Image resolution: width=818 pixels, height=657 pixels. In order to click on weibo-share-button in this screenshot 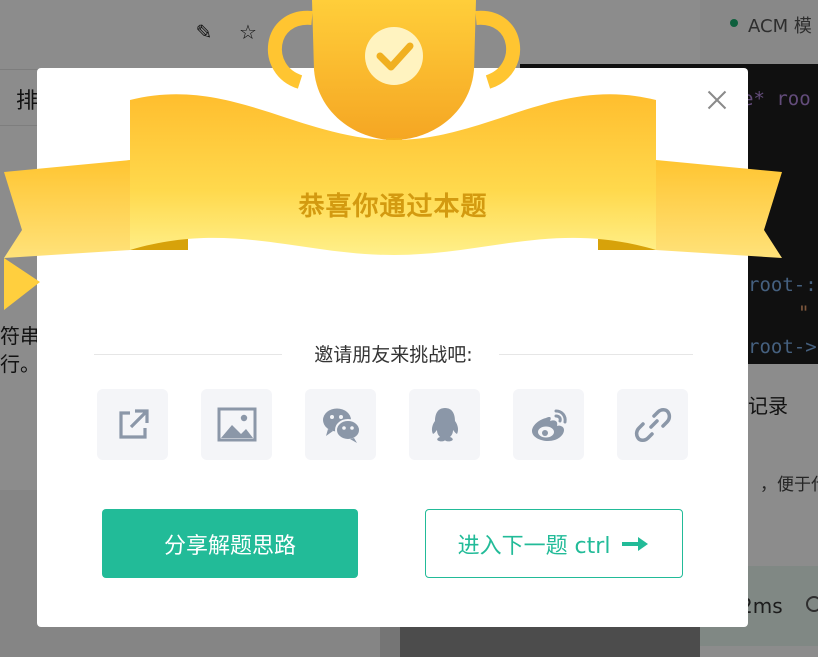, I will do `click(548, 424)`.